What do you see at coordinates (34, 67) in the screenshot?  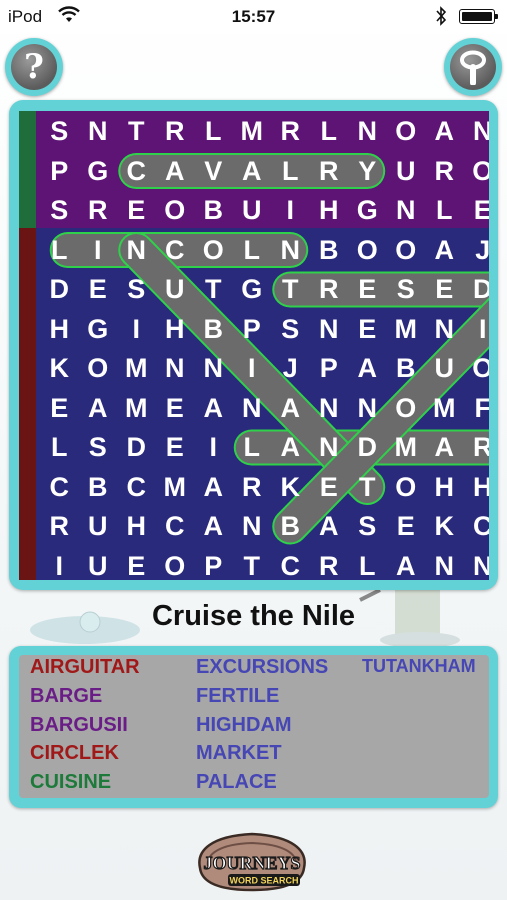 I see `help-button: ?` at bounding box center [34, 67].